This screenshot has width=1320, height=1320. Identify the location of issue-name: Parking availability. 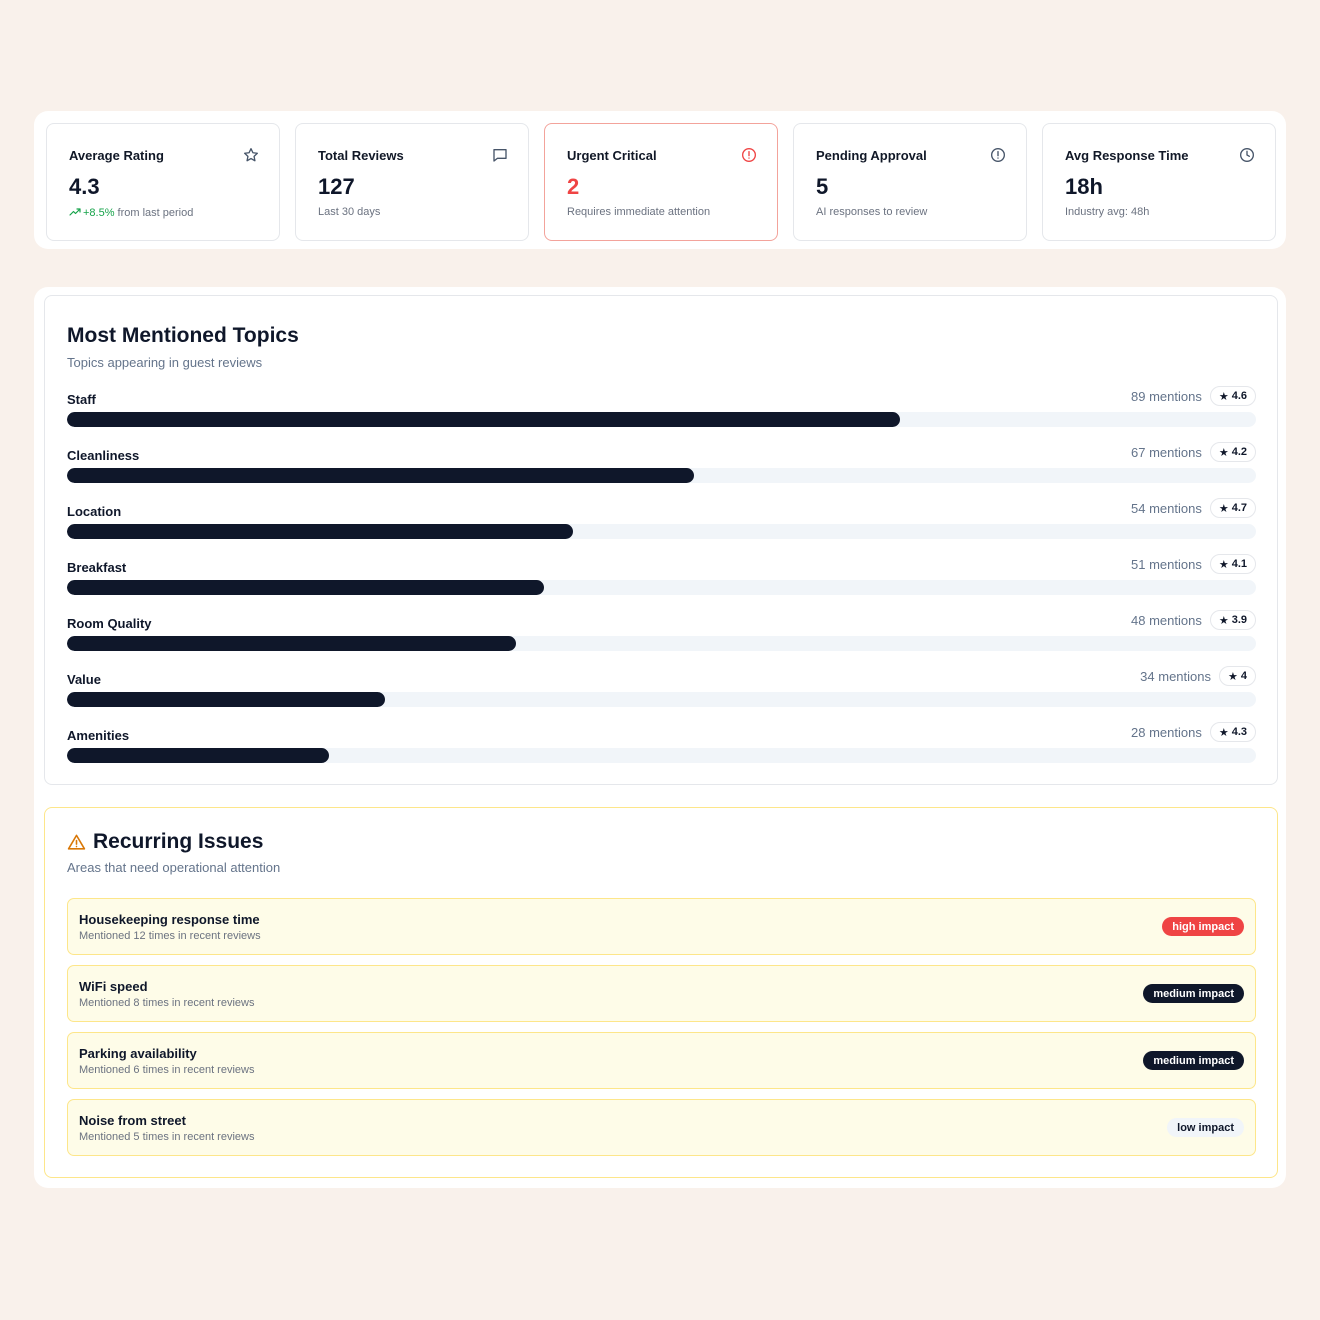
(138, 1053).